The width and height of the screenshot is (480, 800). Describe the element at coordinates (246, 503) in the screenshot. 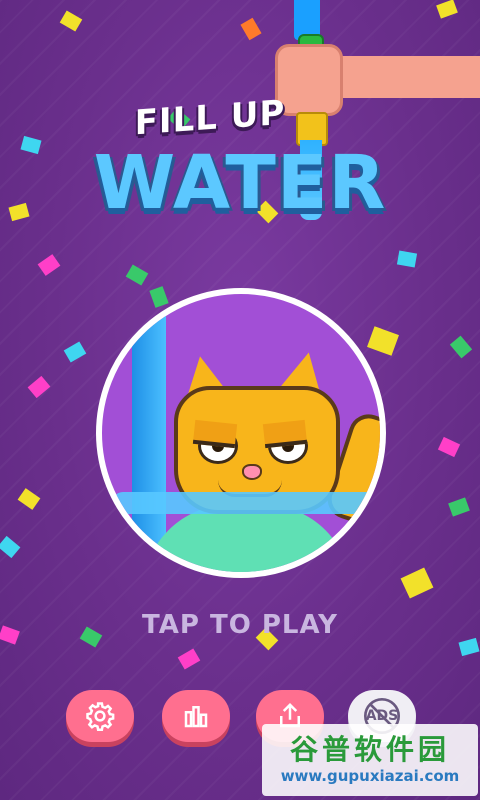

I see `water-splash` at that location.